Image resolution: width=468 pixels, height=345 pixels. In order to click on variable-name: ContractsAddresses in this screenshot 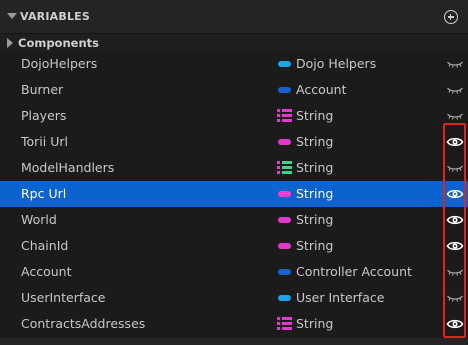, I will do `click(83, 323)`.